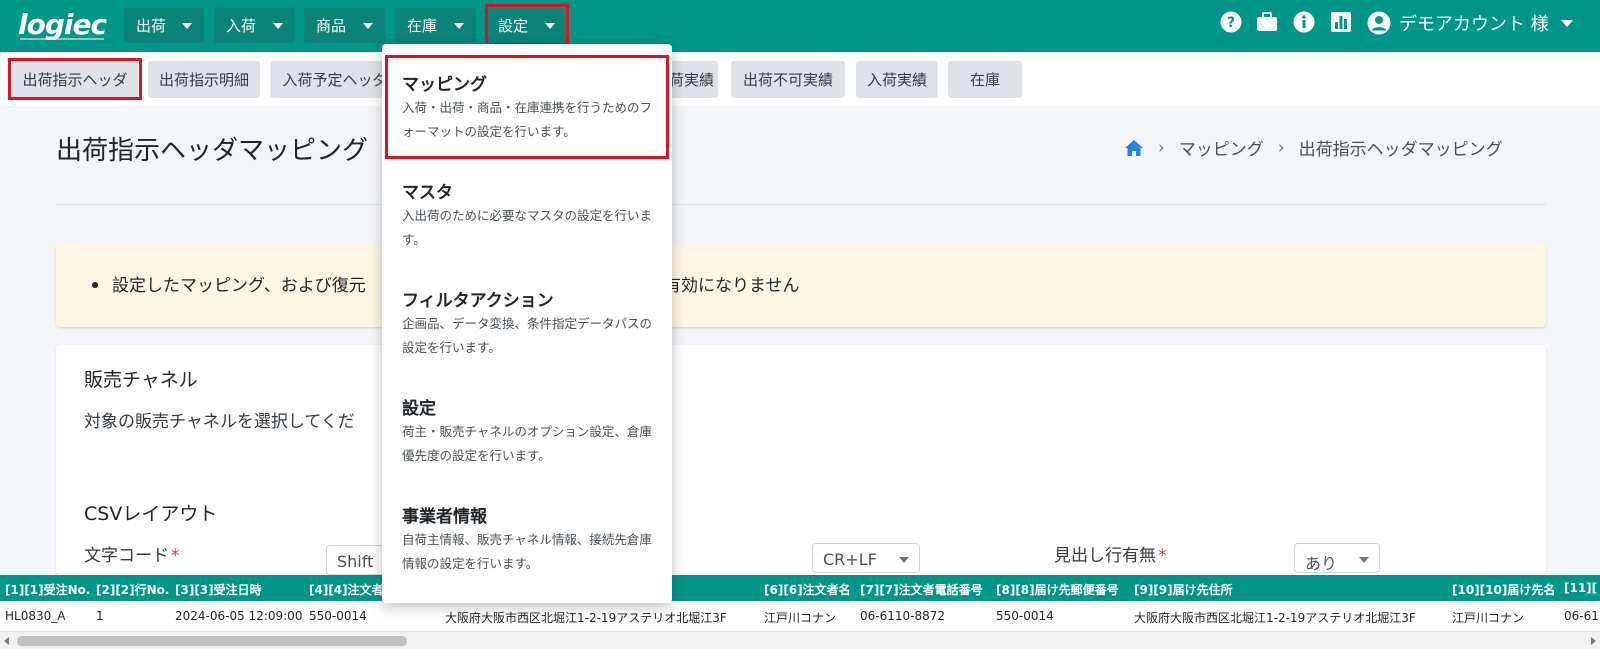 The image size is (1600, 649). Describe the element at coordinates (527, 443) in the screenshot. I see `dropdown-item-description: 荷主・販売チャネルのオプション設定、倉庫優先度の設定を行います。` at that location.